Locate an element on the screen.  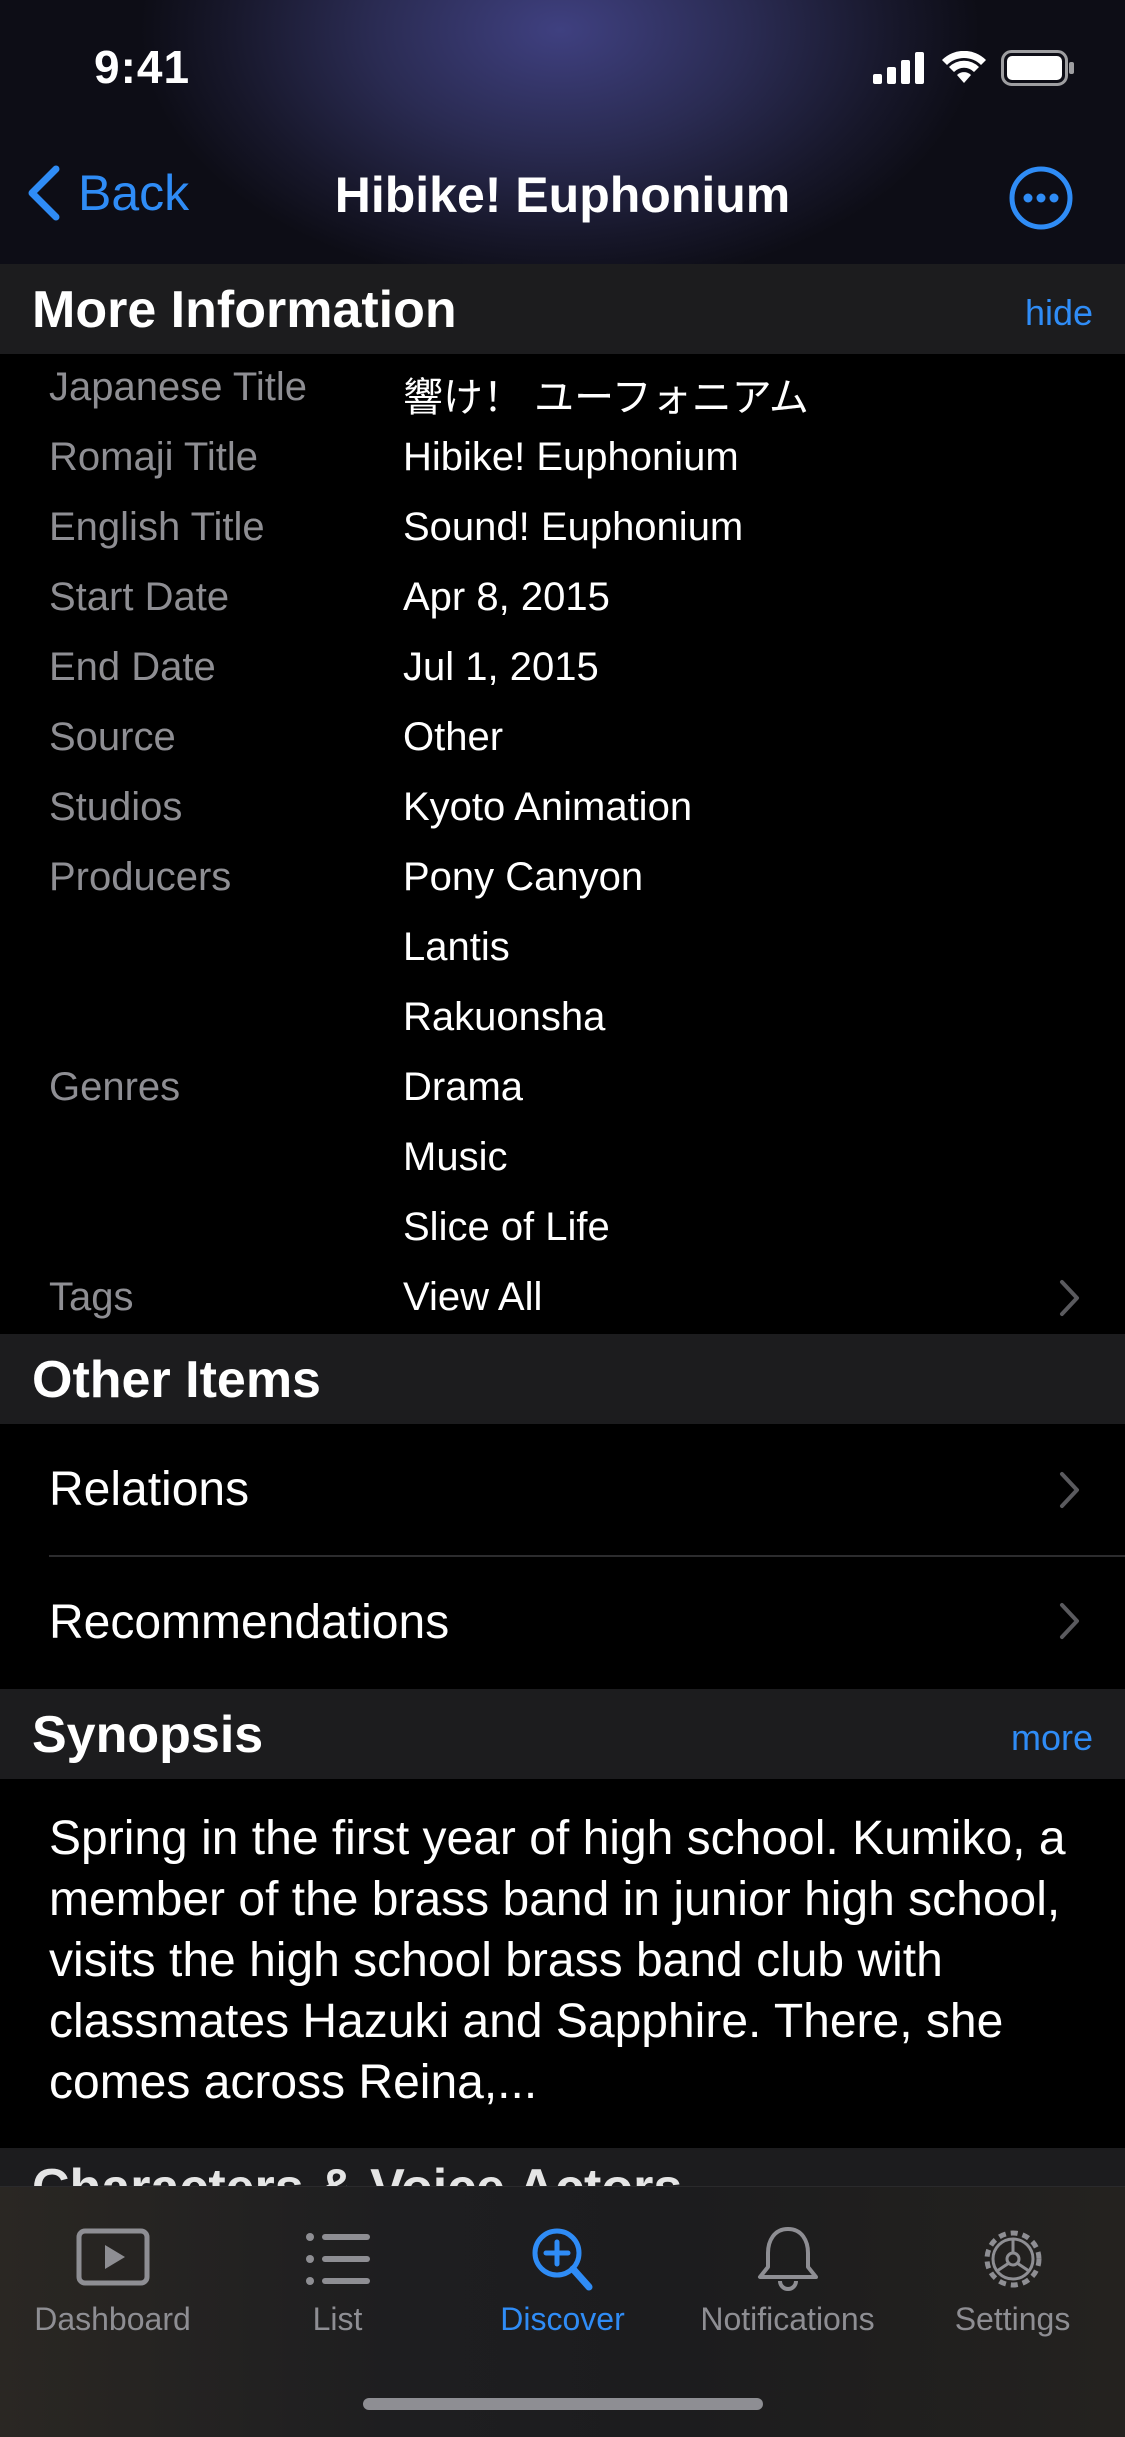
page-title: Hibike! Euphonium is located at coordinates (562, 195).